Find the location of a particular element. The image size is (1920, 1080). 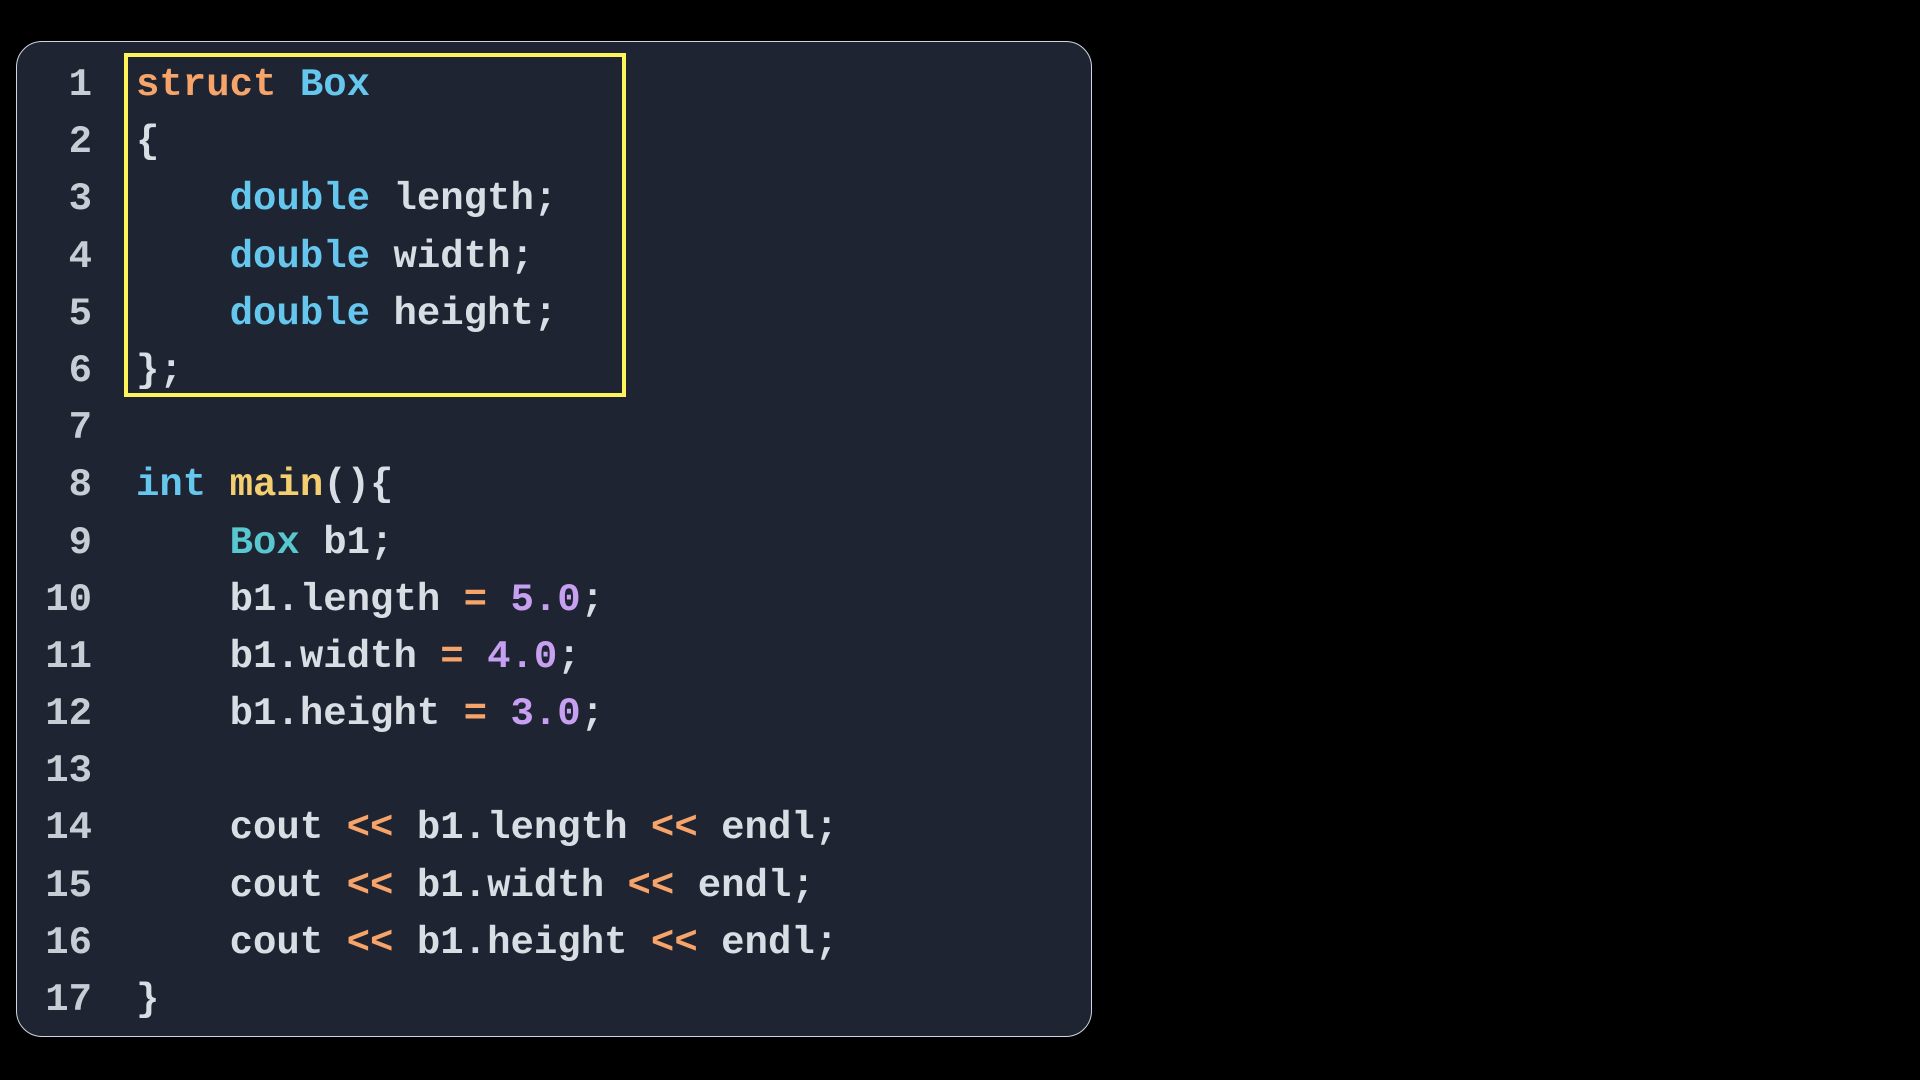

line-number: 11 is located at coordinates (68, 656).